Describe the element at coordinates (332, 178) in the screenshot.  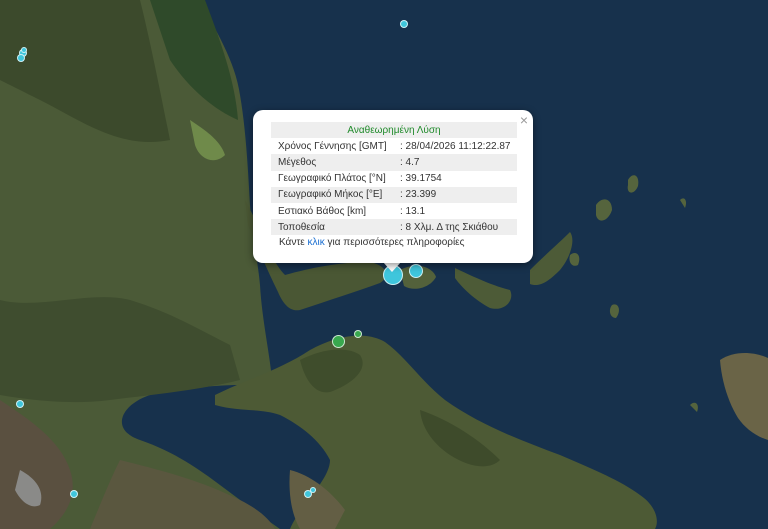
I see `latitude-label: Γεωγραφικό Πλάτος [°N]` at that location.